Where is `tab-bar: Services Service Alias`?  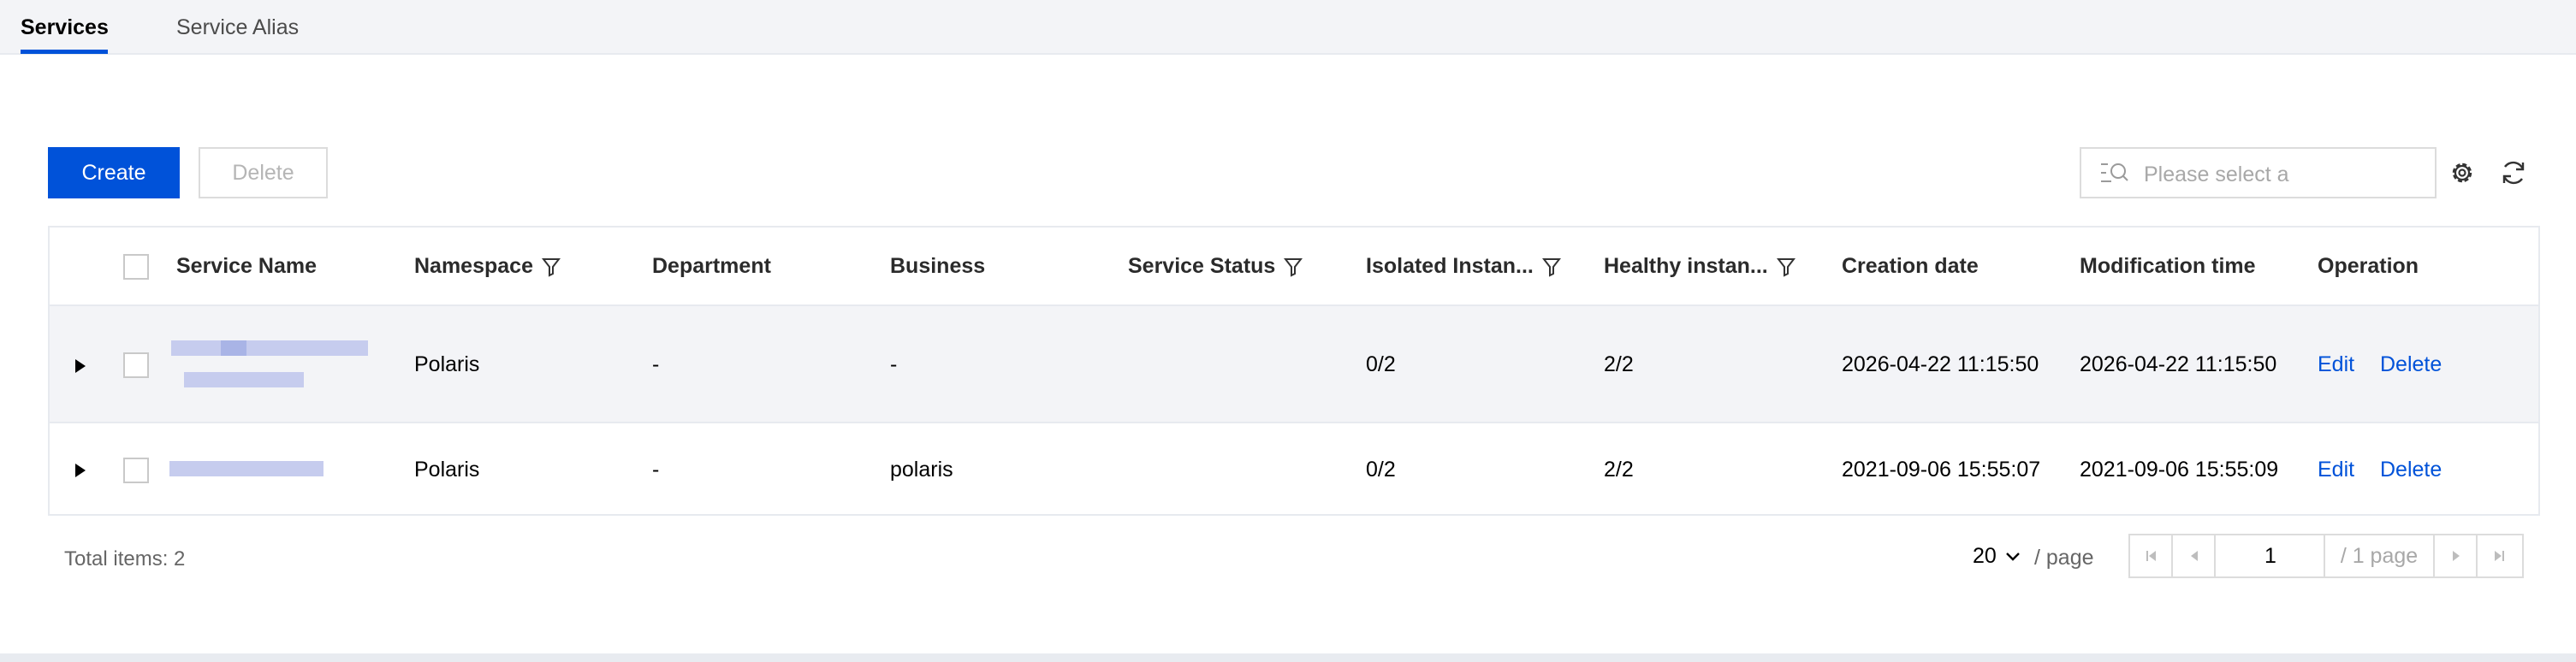 tab-bar: Services Service Alias is located at coordinates (1288, 27).